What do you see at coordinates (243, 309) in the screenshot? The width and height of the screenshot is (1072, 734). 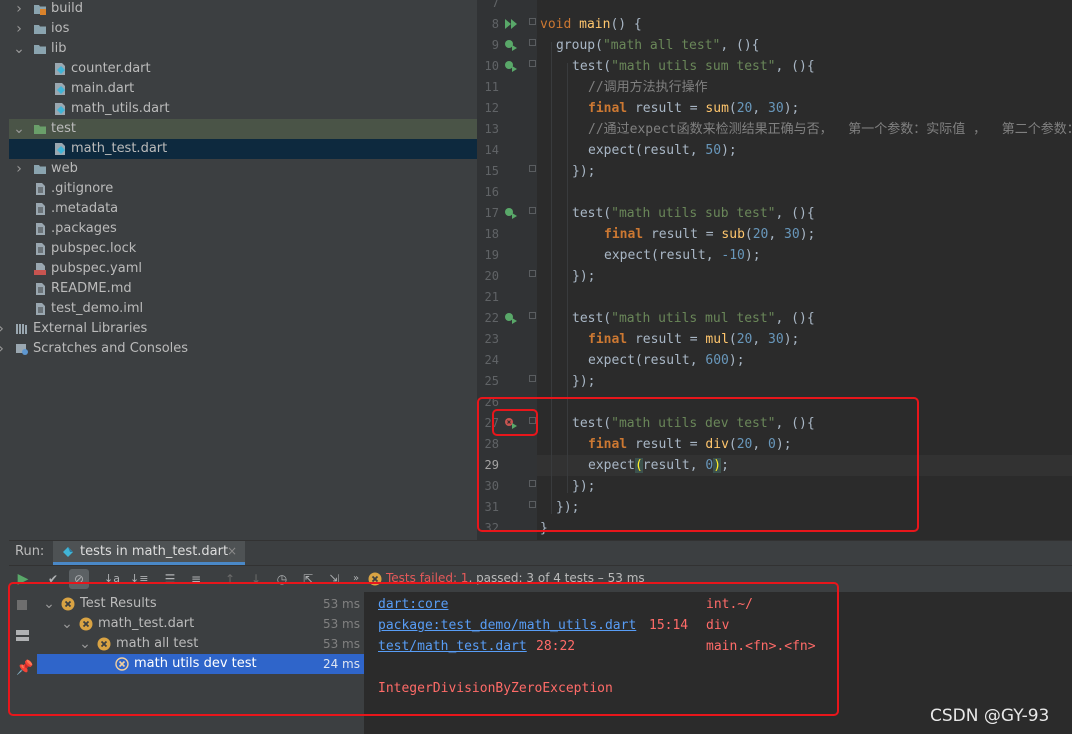 I see `tree-item-test-demo-iml: test_demo.iml` at bounding box center [243, 309].